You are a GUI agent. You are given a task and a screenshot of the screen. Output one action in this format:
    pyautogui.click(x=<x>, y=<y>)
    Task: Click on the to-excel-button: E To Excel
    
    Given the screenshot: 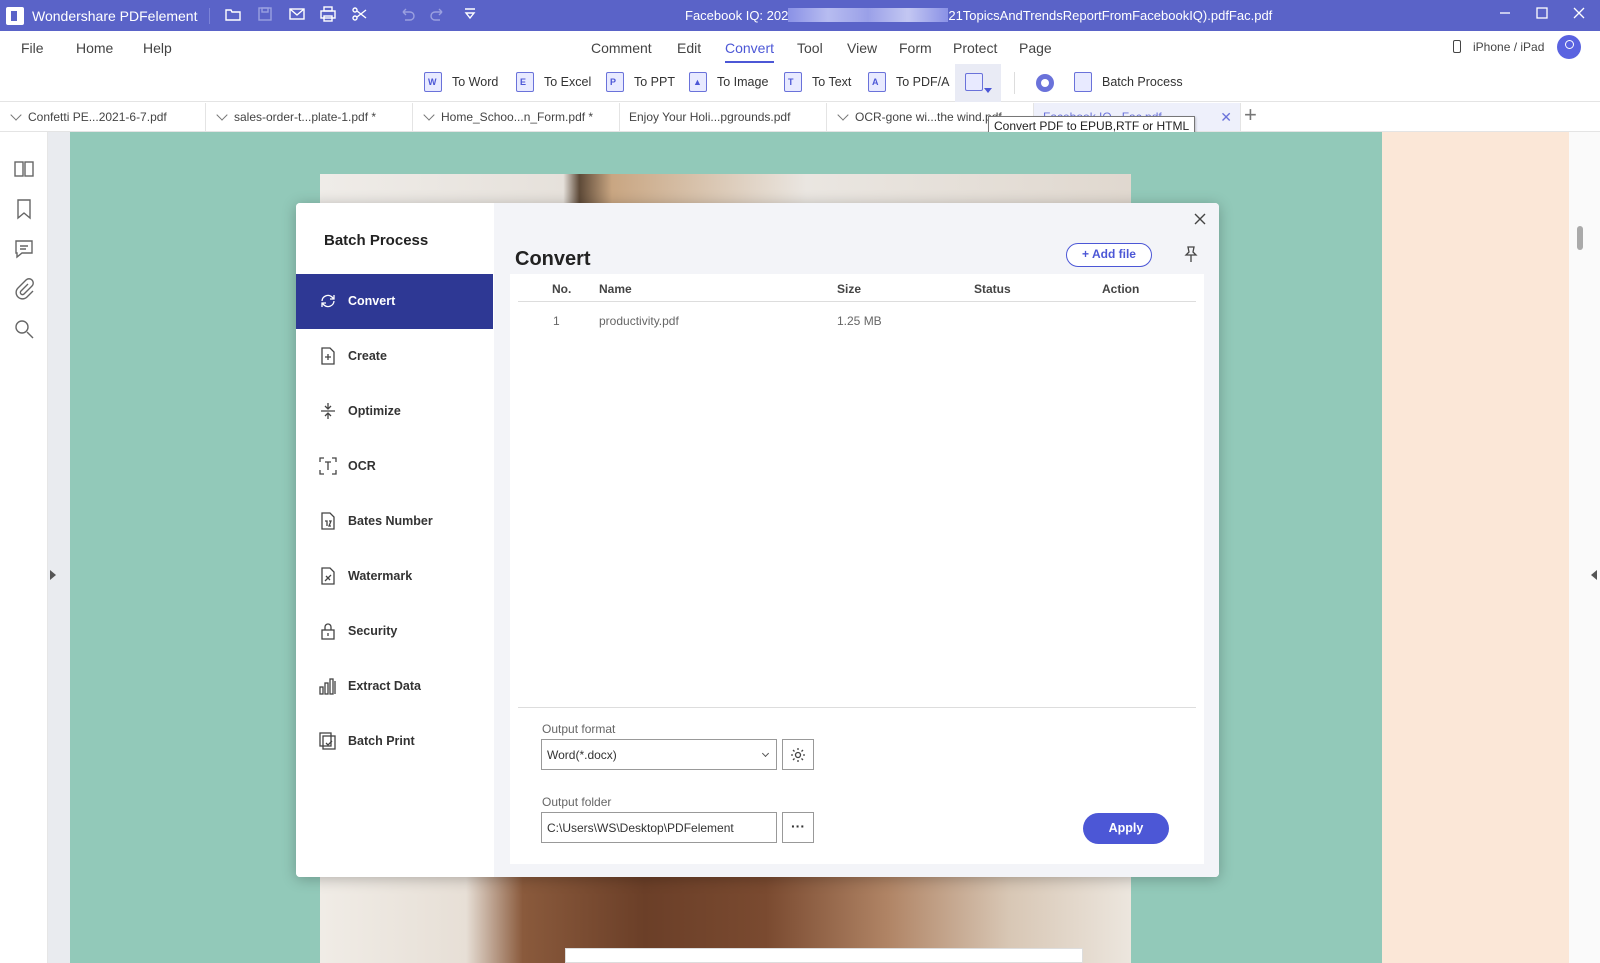 What is the action you would take?
    pyautogui.click(x=553, y=84)
    